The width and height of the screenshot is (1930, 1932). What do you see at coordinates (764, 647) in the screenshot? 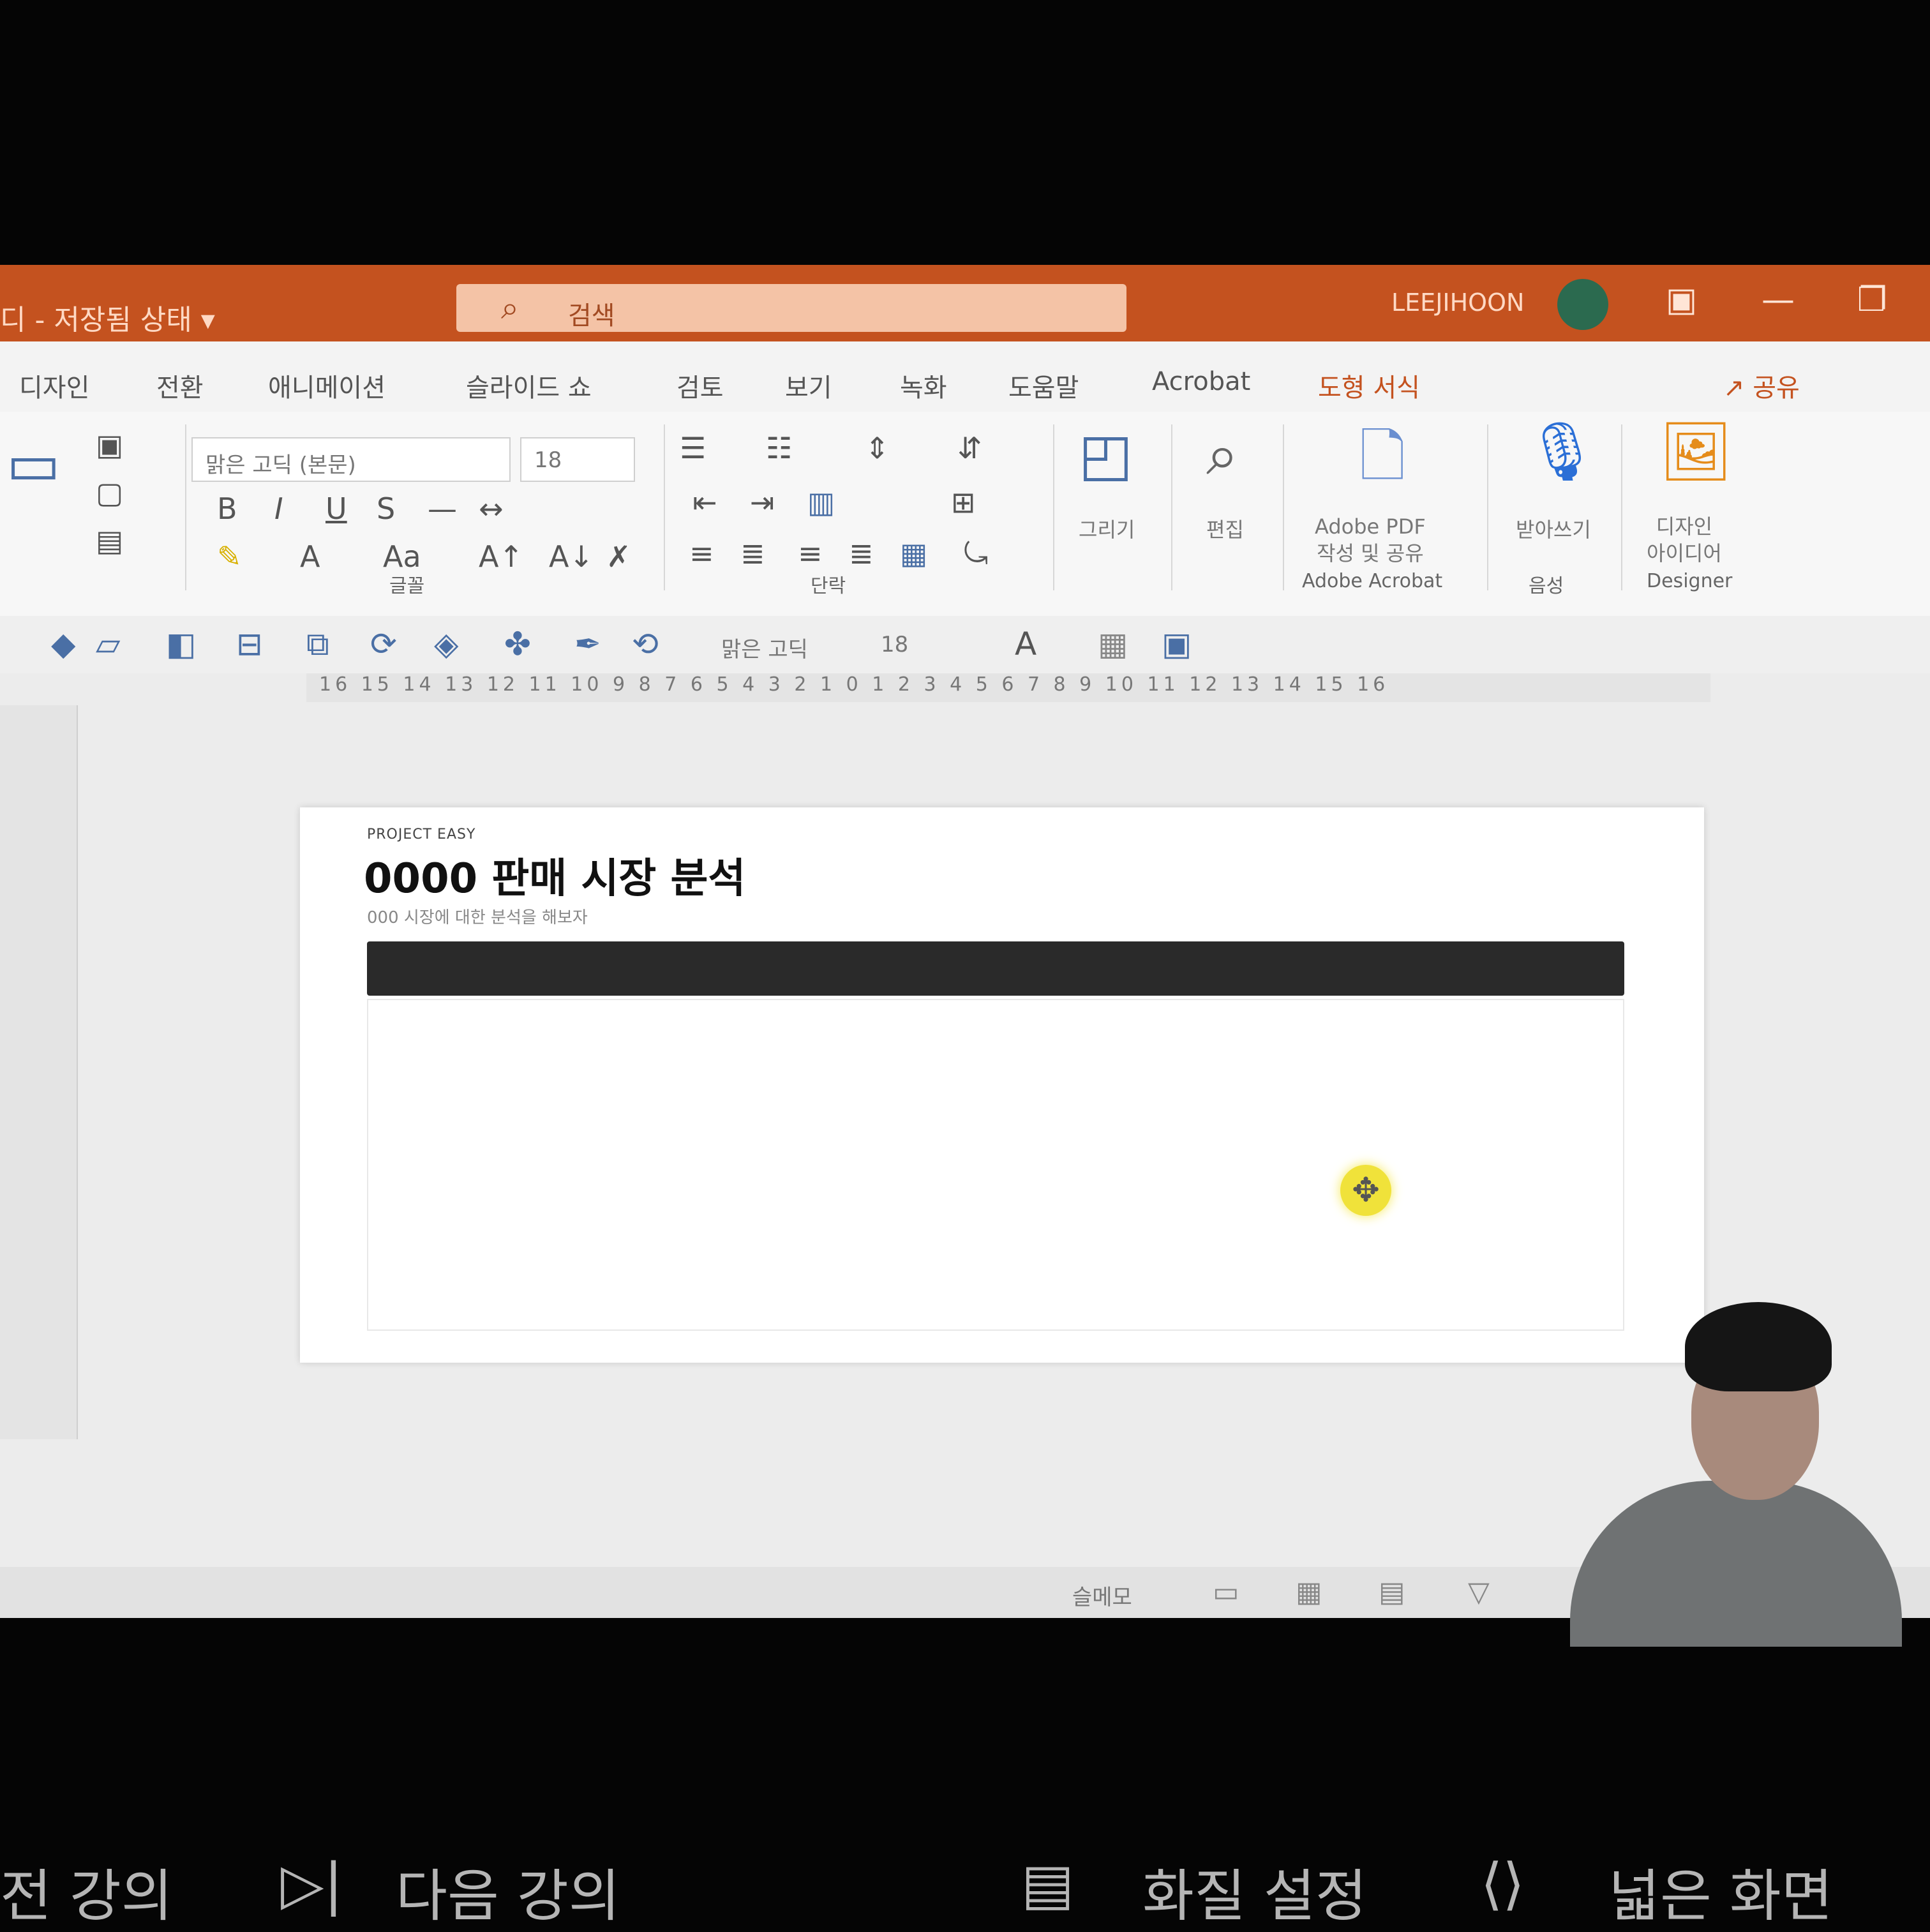
I see `toolbar-font-name: 맑은 고딕` at bounding box center [764, 647].